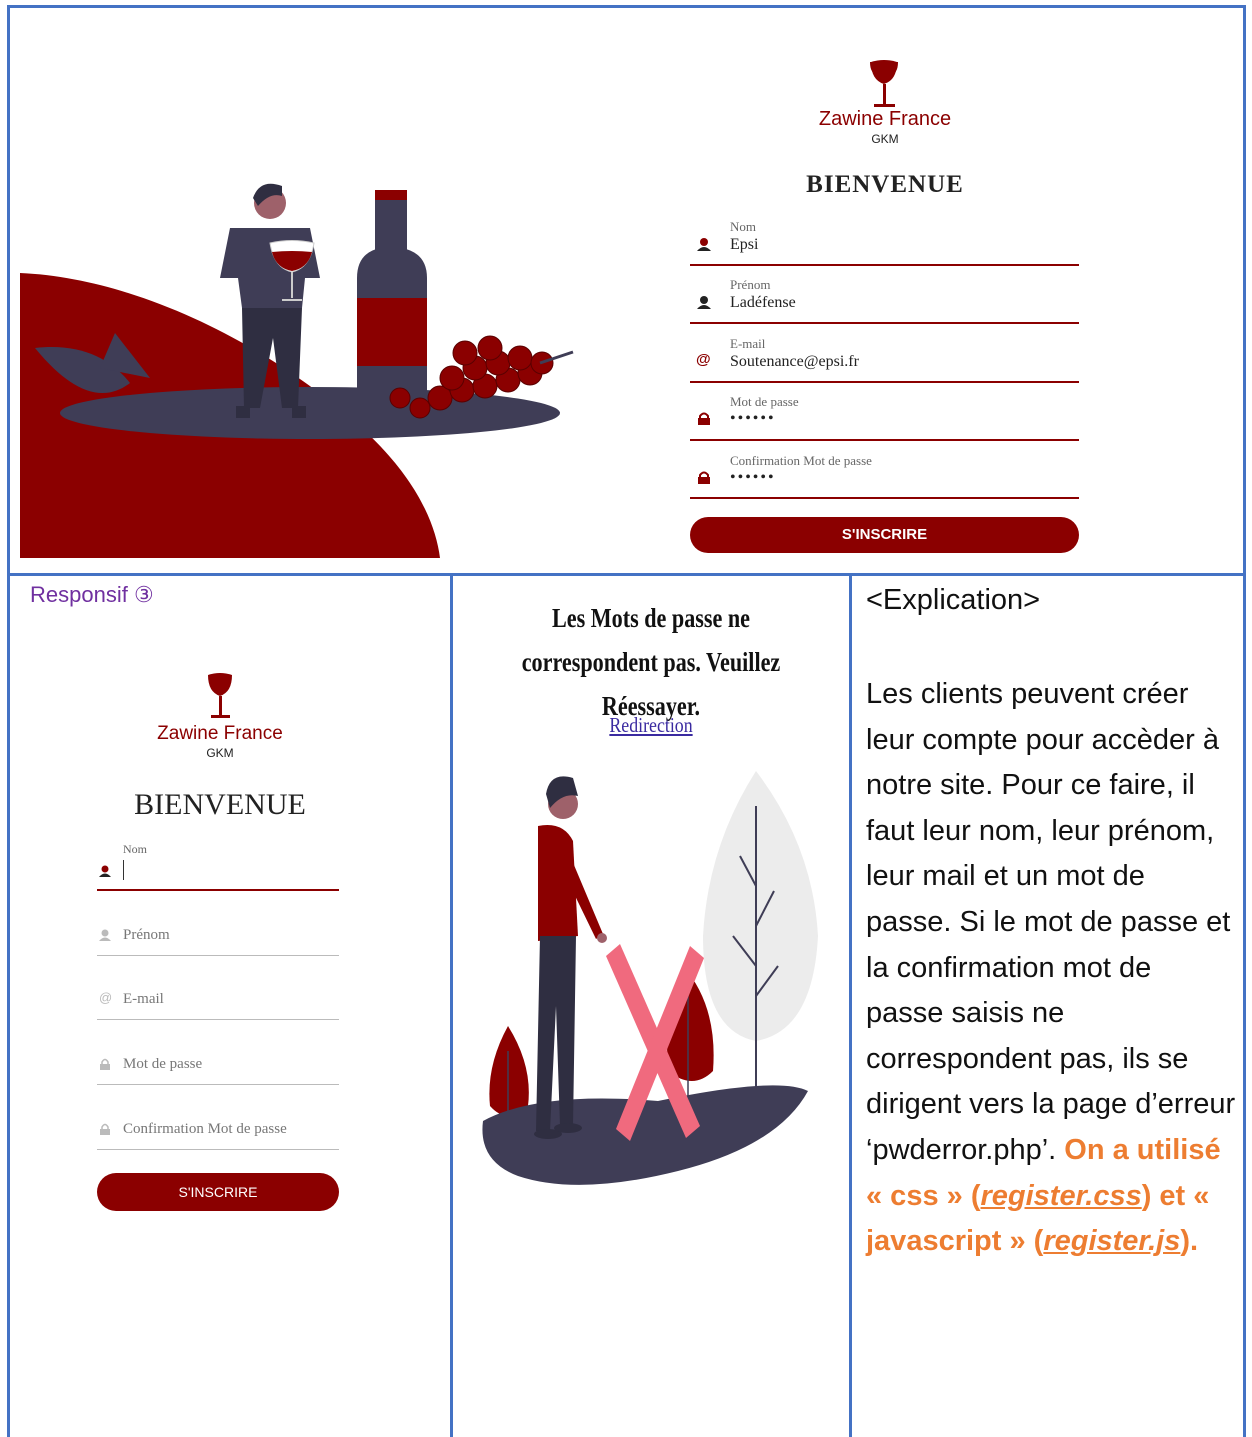 This screenshot has height=1437, width=1252. I want to click on field-label: Prénom, so click(750, 284).